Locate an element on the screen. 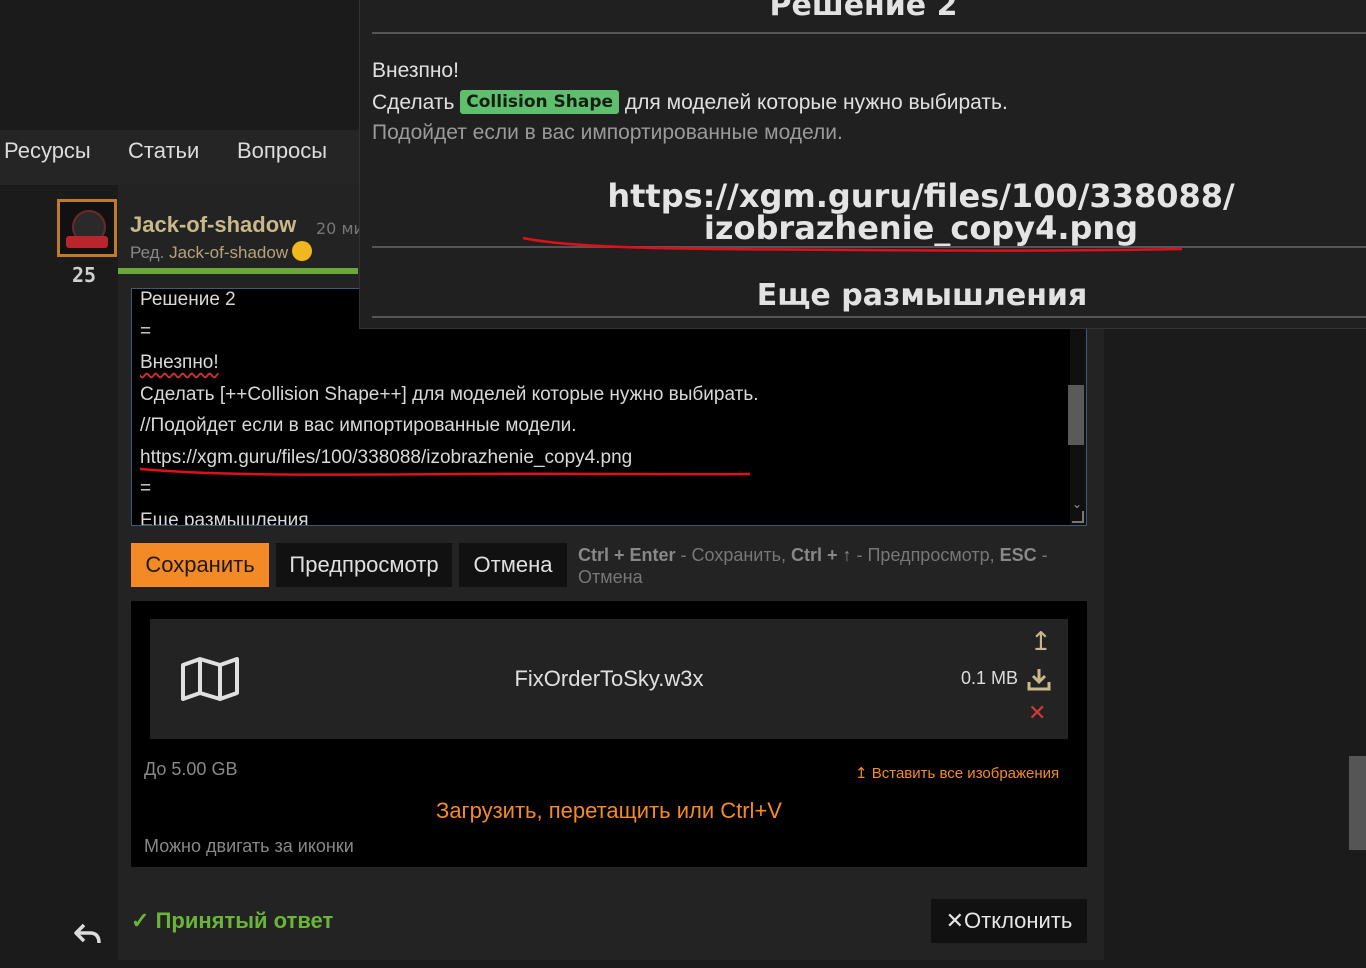 The width and height of the screenshot is (1366, 968). accepted-answer-label: ✓ Принятый ответ is located at coordinates (232, 921).